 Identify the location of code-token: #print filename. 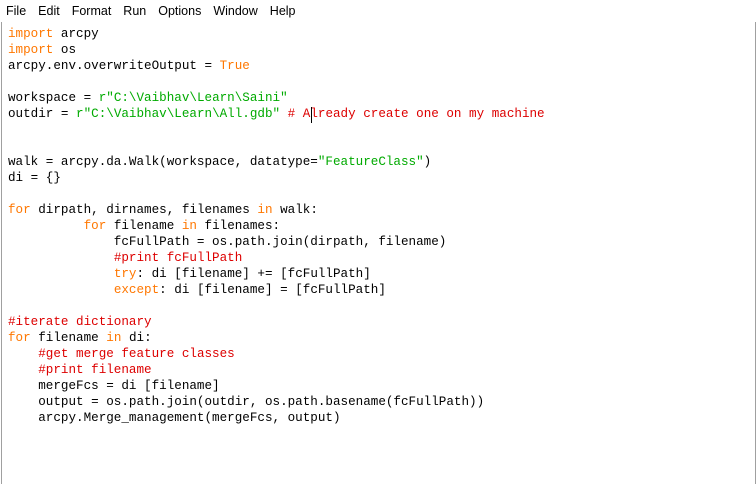
(95, 370).